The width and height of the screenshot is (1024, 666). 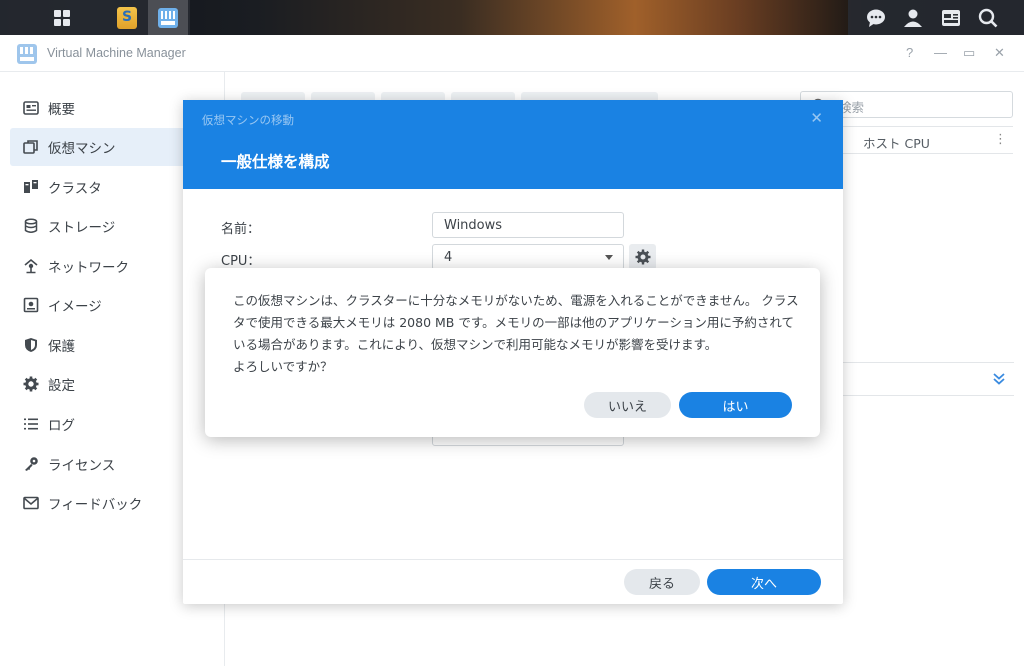 I want to click on storage-icon, so click(x=31, y=226).